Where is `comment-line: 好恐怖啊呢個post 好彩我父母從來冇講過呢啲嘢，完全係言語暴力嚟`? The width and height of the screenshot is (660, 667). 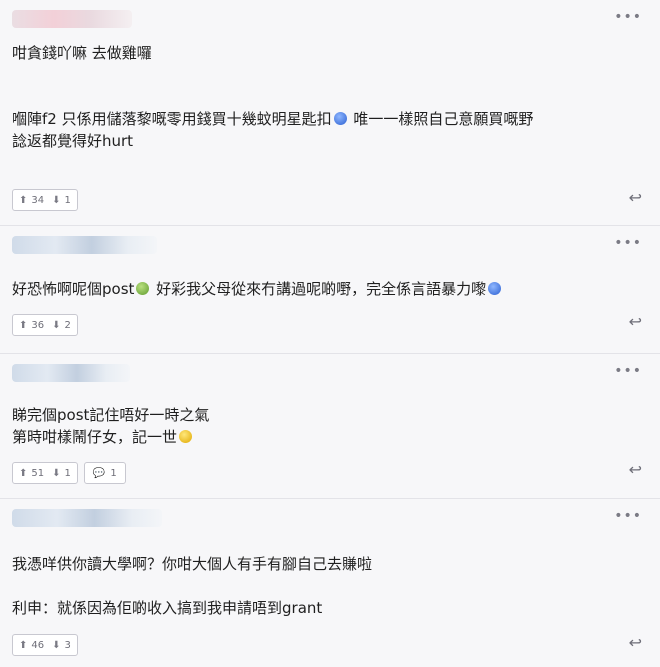 comment-line: 好恐怖啊呢個post 好彩我父母從來冇講過呢啲嘢，完全係言語暴力嚟 is located at coordinates (326, 289).